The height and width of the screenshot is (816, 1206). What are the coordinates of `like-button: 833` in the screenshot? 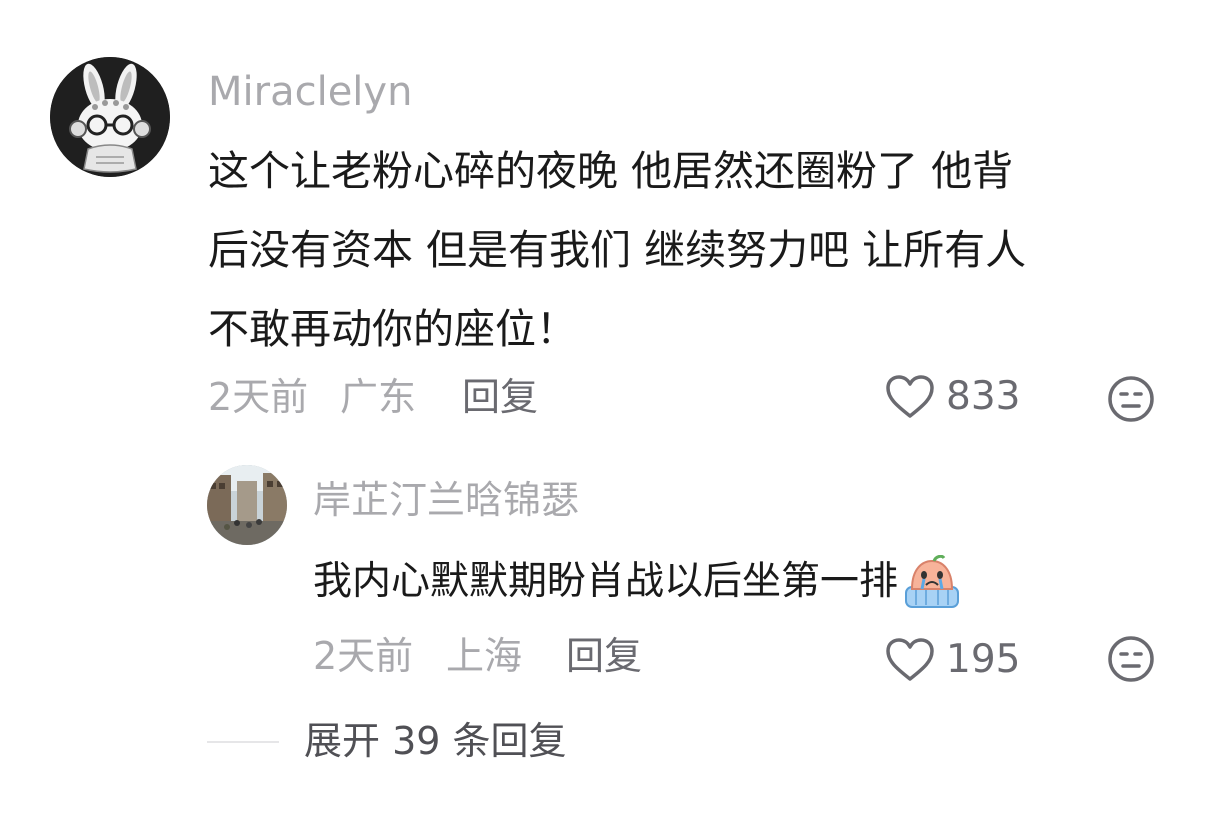 It's located at (952, 397).